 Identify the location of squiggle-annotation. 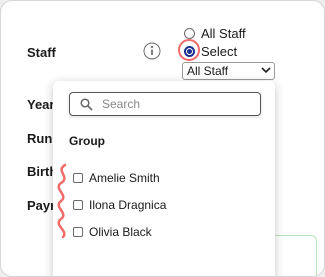
(62, 201).